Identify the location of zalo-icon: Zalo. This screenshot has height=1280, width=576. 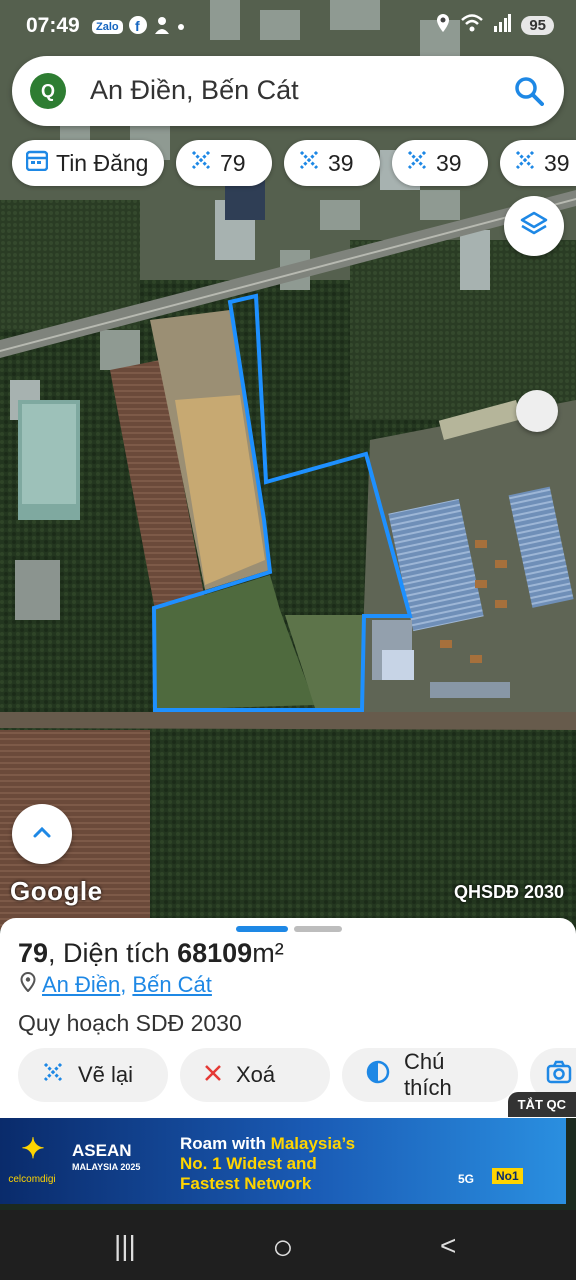
(107, 26).